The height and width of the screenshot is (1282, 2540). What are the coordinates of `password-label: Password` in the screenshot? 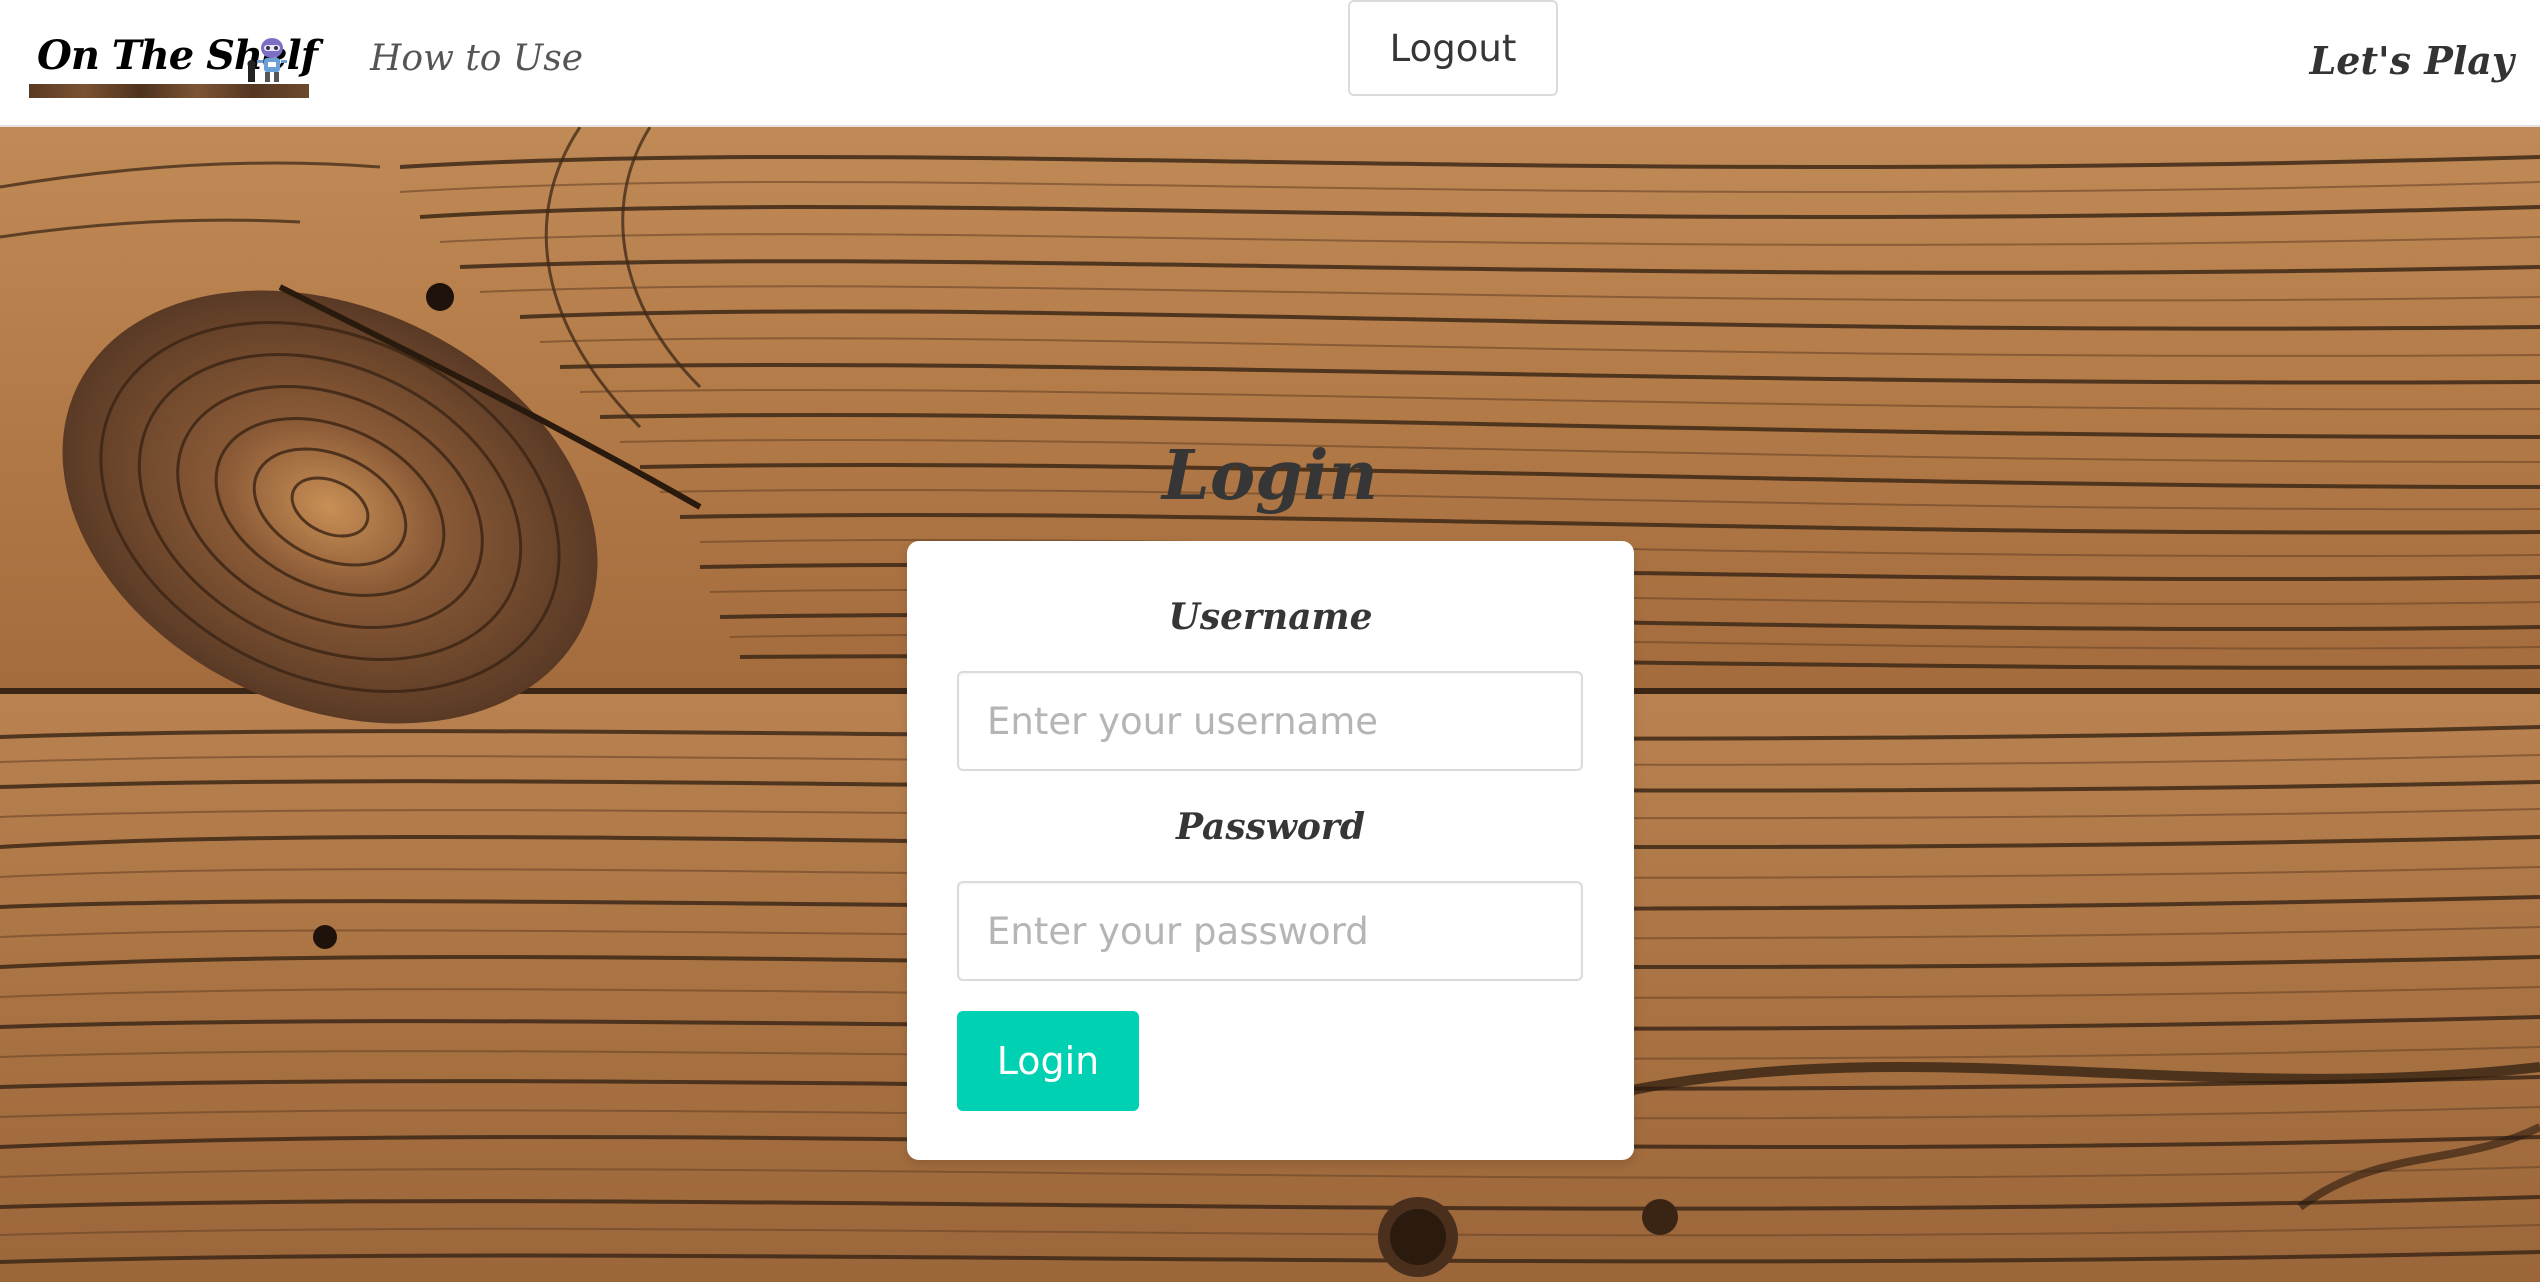 It's located at (1270, 827).